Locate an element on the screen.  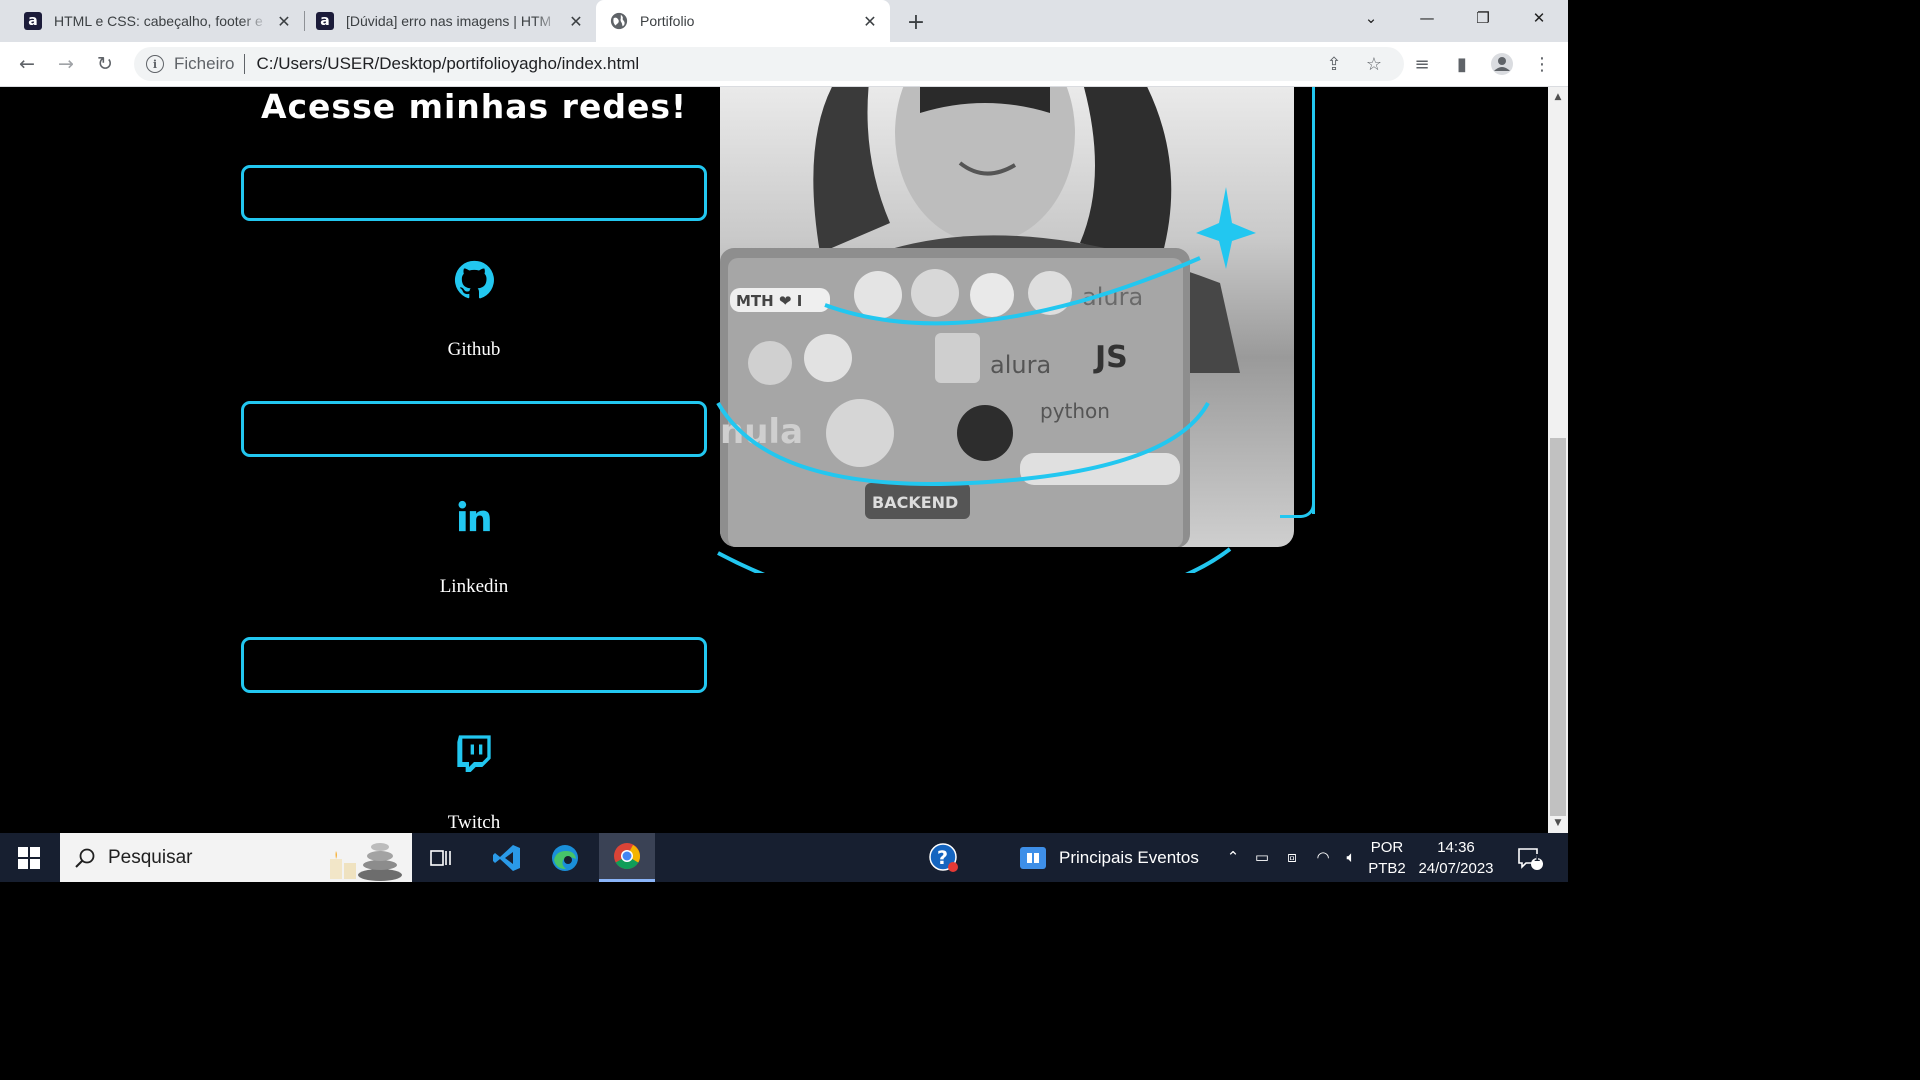
twitch-button-box is located at coordinates (474, 665).